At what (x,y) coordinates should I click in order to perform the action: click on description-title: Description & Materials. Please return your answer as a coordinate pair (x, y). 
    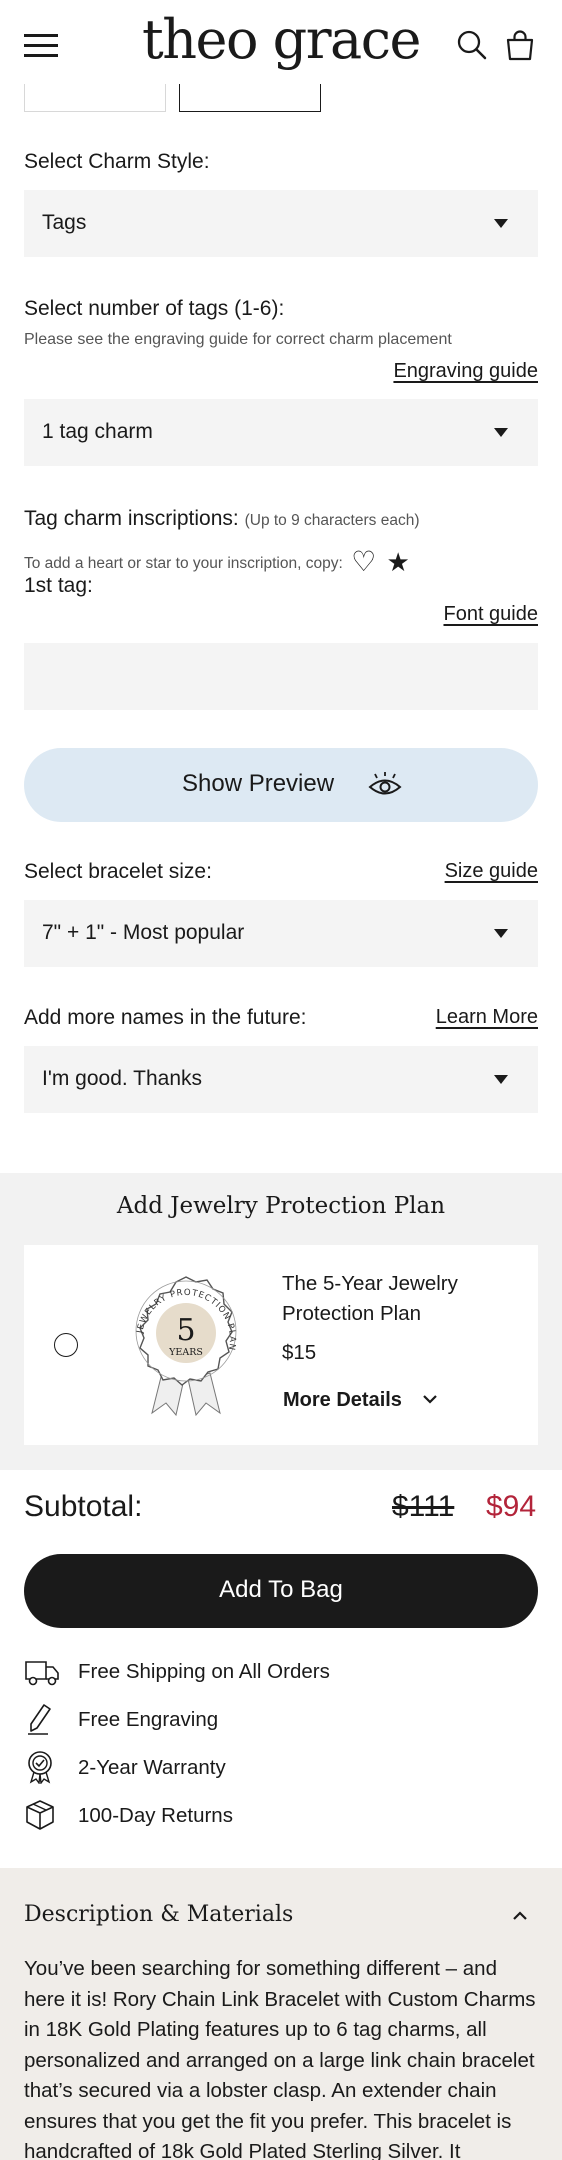
    Looking at the image, I should click on (158, 1914).